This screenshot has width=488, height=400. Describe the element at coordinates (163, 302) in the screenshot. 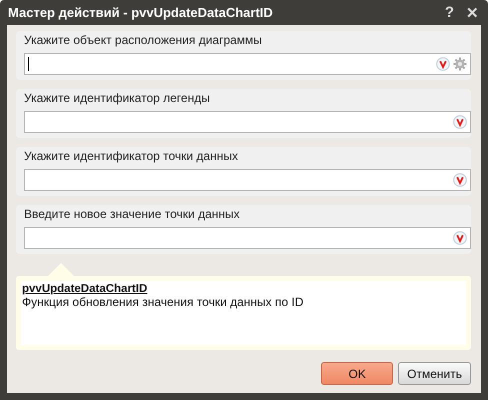

I see `function-description: Функция обновления значения точки данных по ID` at that location.